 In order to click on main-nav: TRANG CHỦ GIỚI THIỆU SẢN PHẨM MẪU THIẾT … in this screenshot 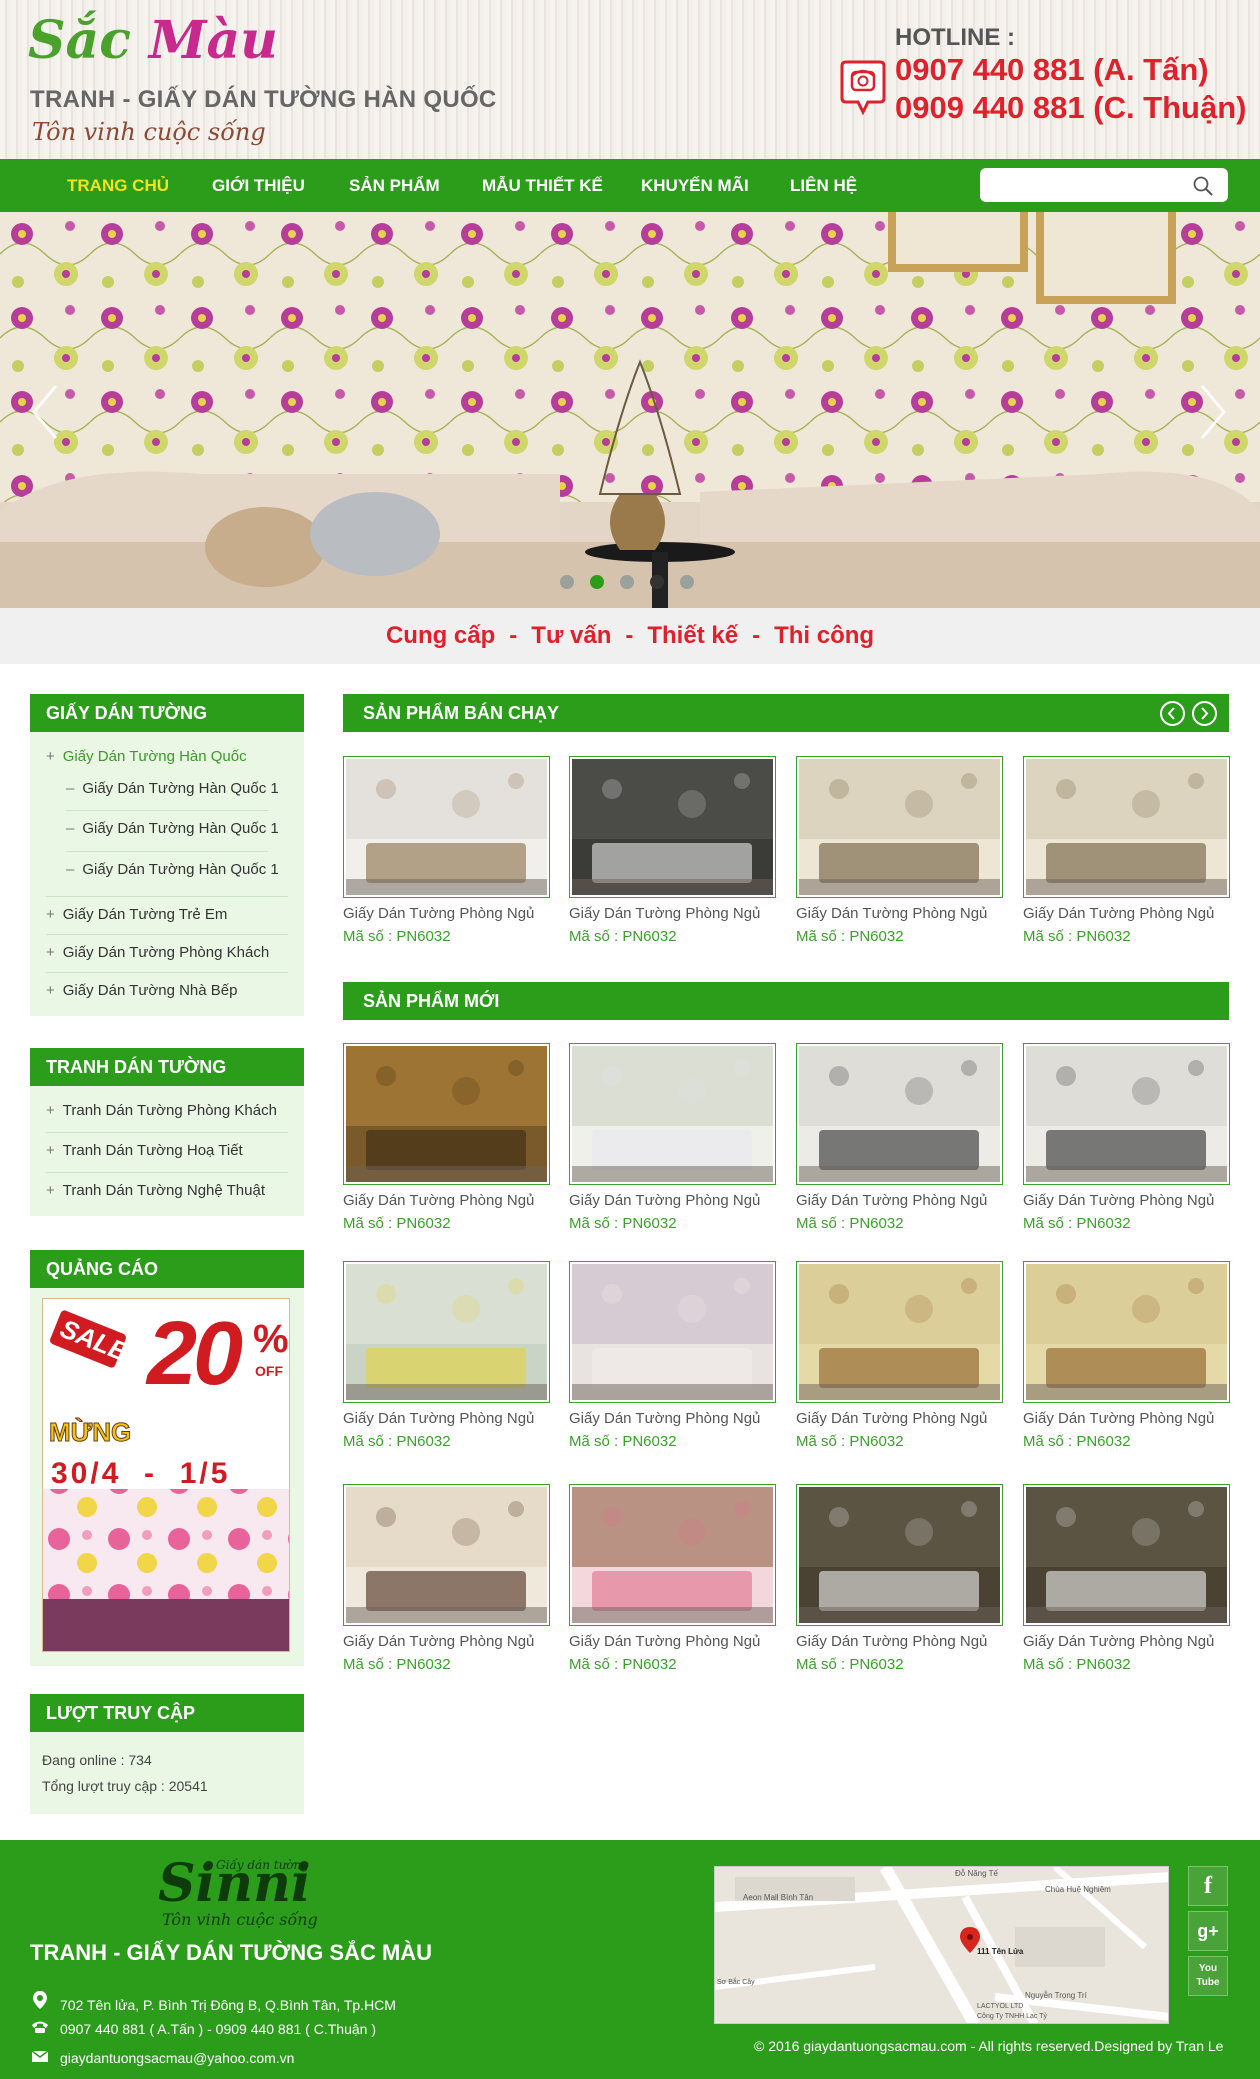, I will do `click(630, 185)`.